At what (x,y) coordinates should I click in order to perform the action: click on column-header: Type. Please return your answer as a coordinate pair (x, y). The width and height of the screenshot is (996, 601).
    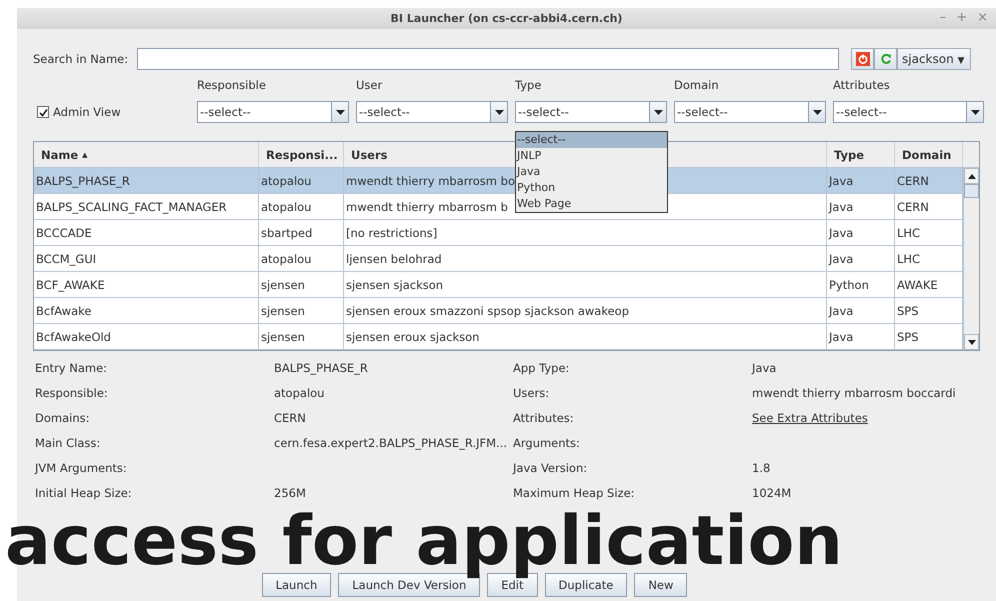
    Looking at the image, I should click on (861, 154).